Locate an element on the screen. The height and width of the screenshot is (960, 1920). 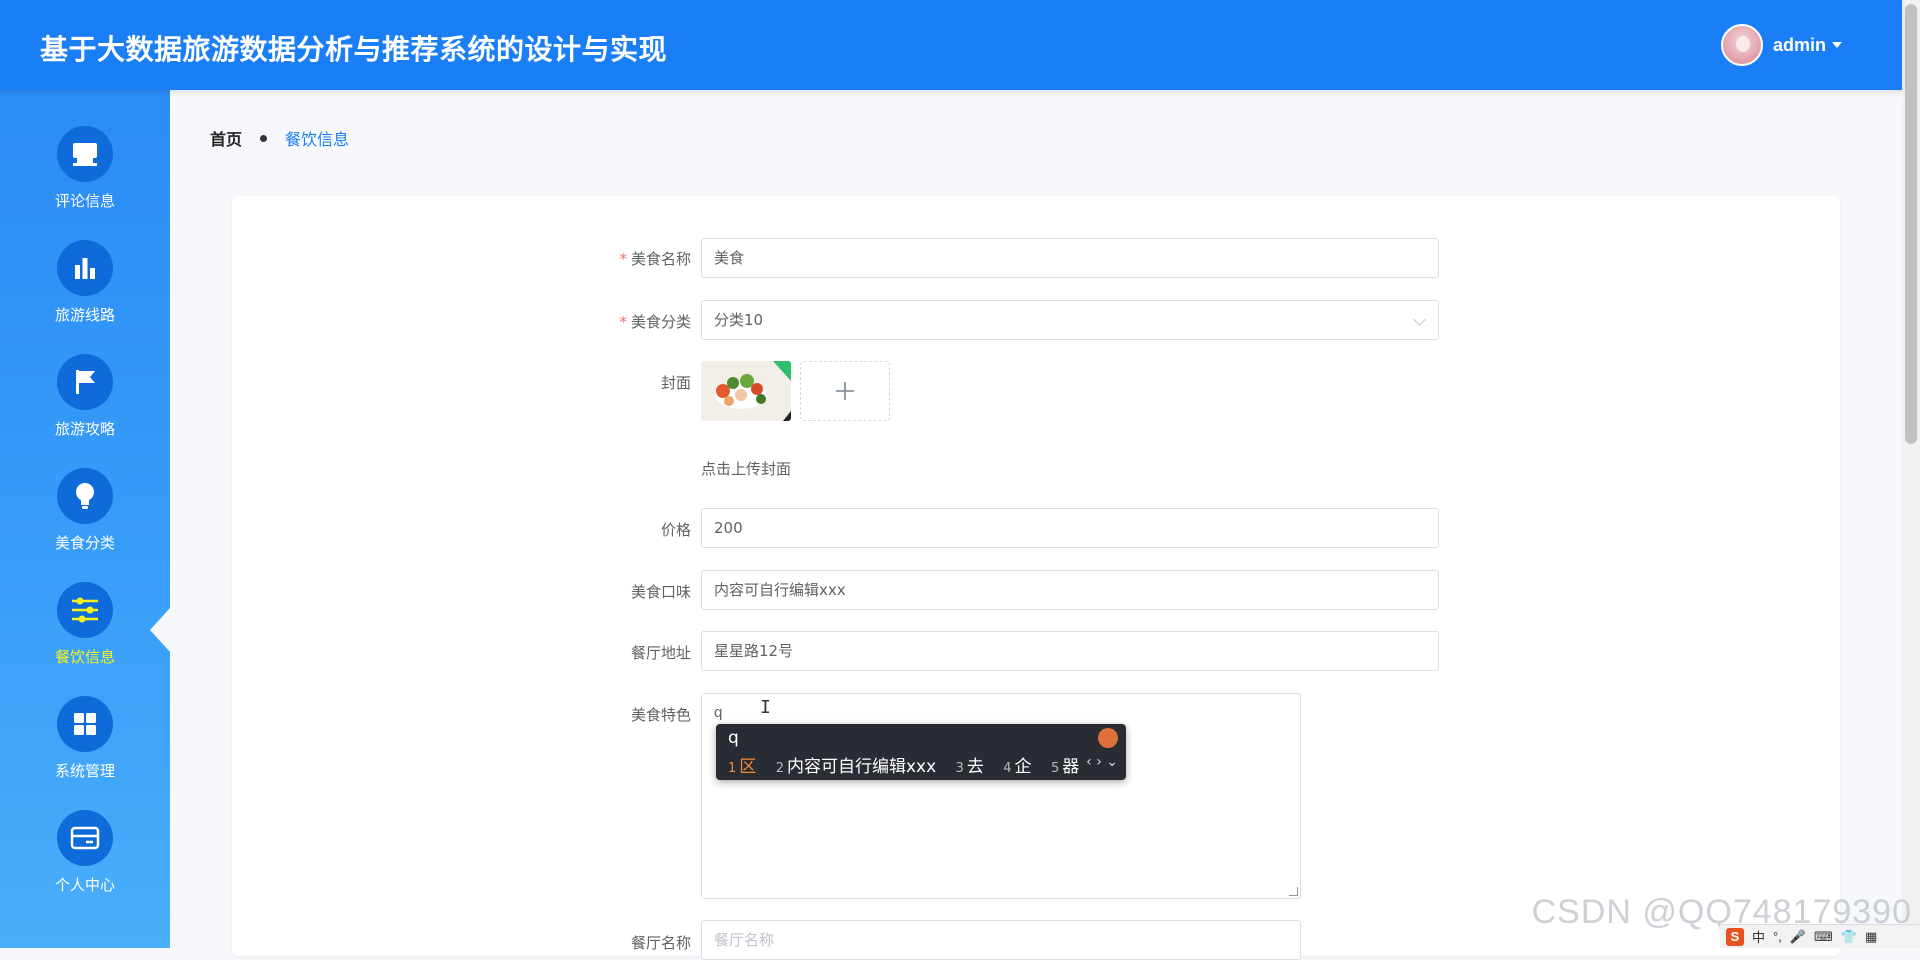
food-category-select: 分类10 is located at coordinates (1070, 320).